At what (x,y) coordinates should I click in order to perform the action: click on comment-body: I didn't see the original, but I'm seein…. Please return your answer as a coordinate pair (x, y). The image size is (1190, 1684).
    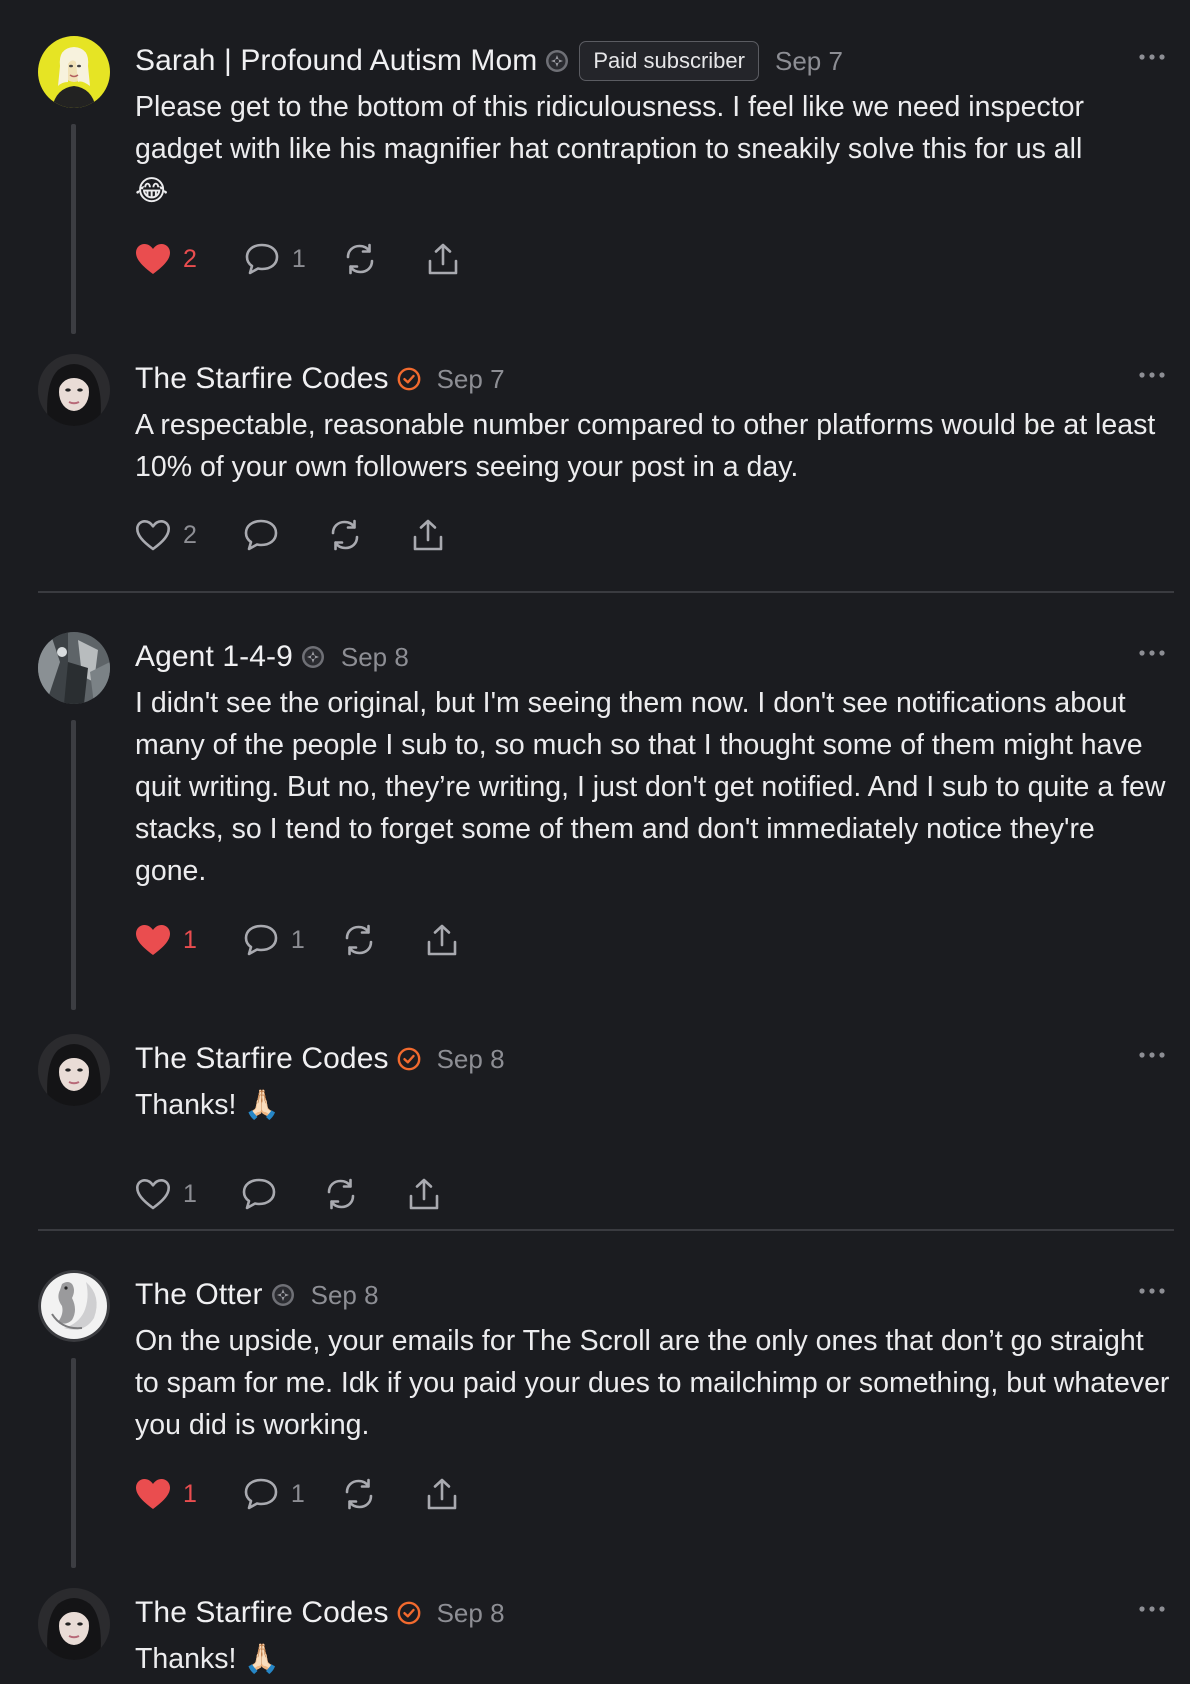
    Looking at the image, I should click on (654, 787).